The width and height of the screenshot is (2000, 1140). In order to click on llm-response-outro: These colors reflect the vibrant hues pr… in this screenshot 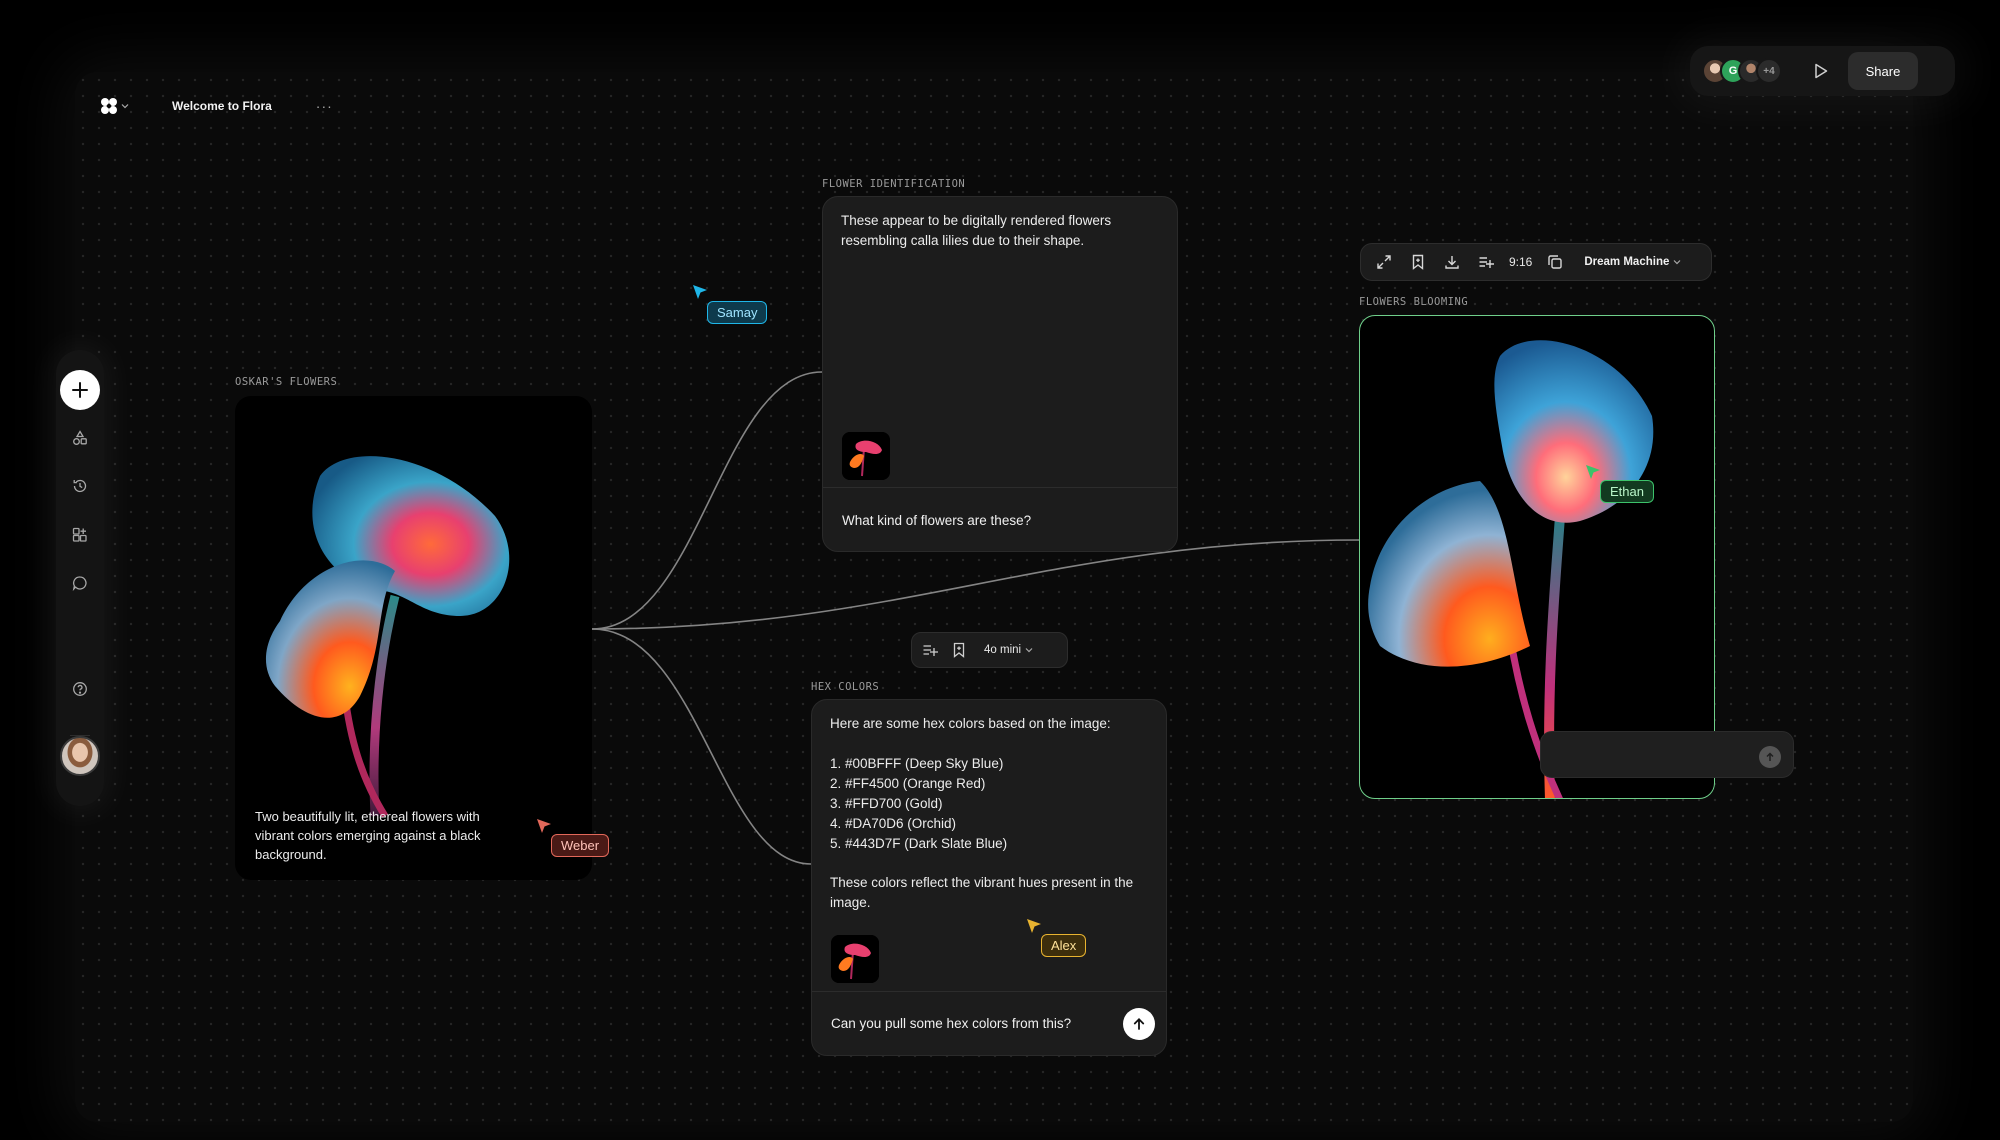, I will do `click(982, 892)`.